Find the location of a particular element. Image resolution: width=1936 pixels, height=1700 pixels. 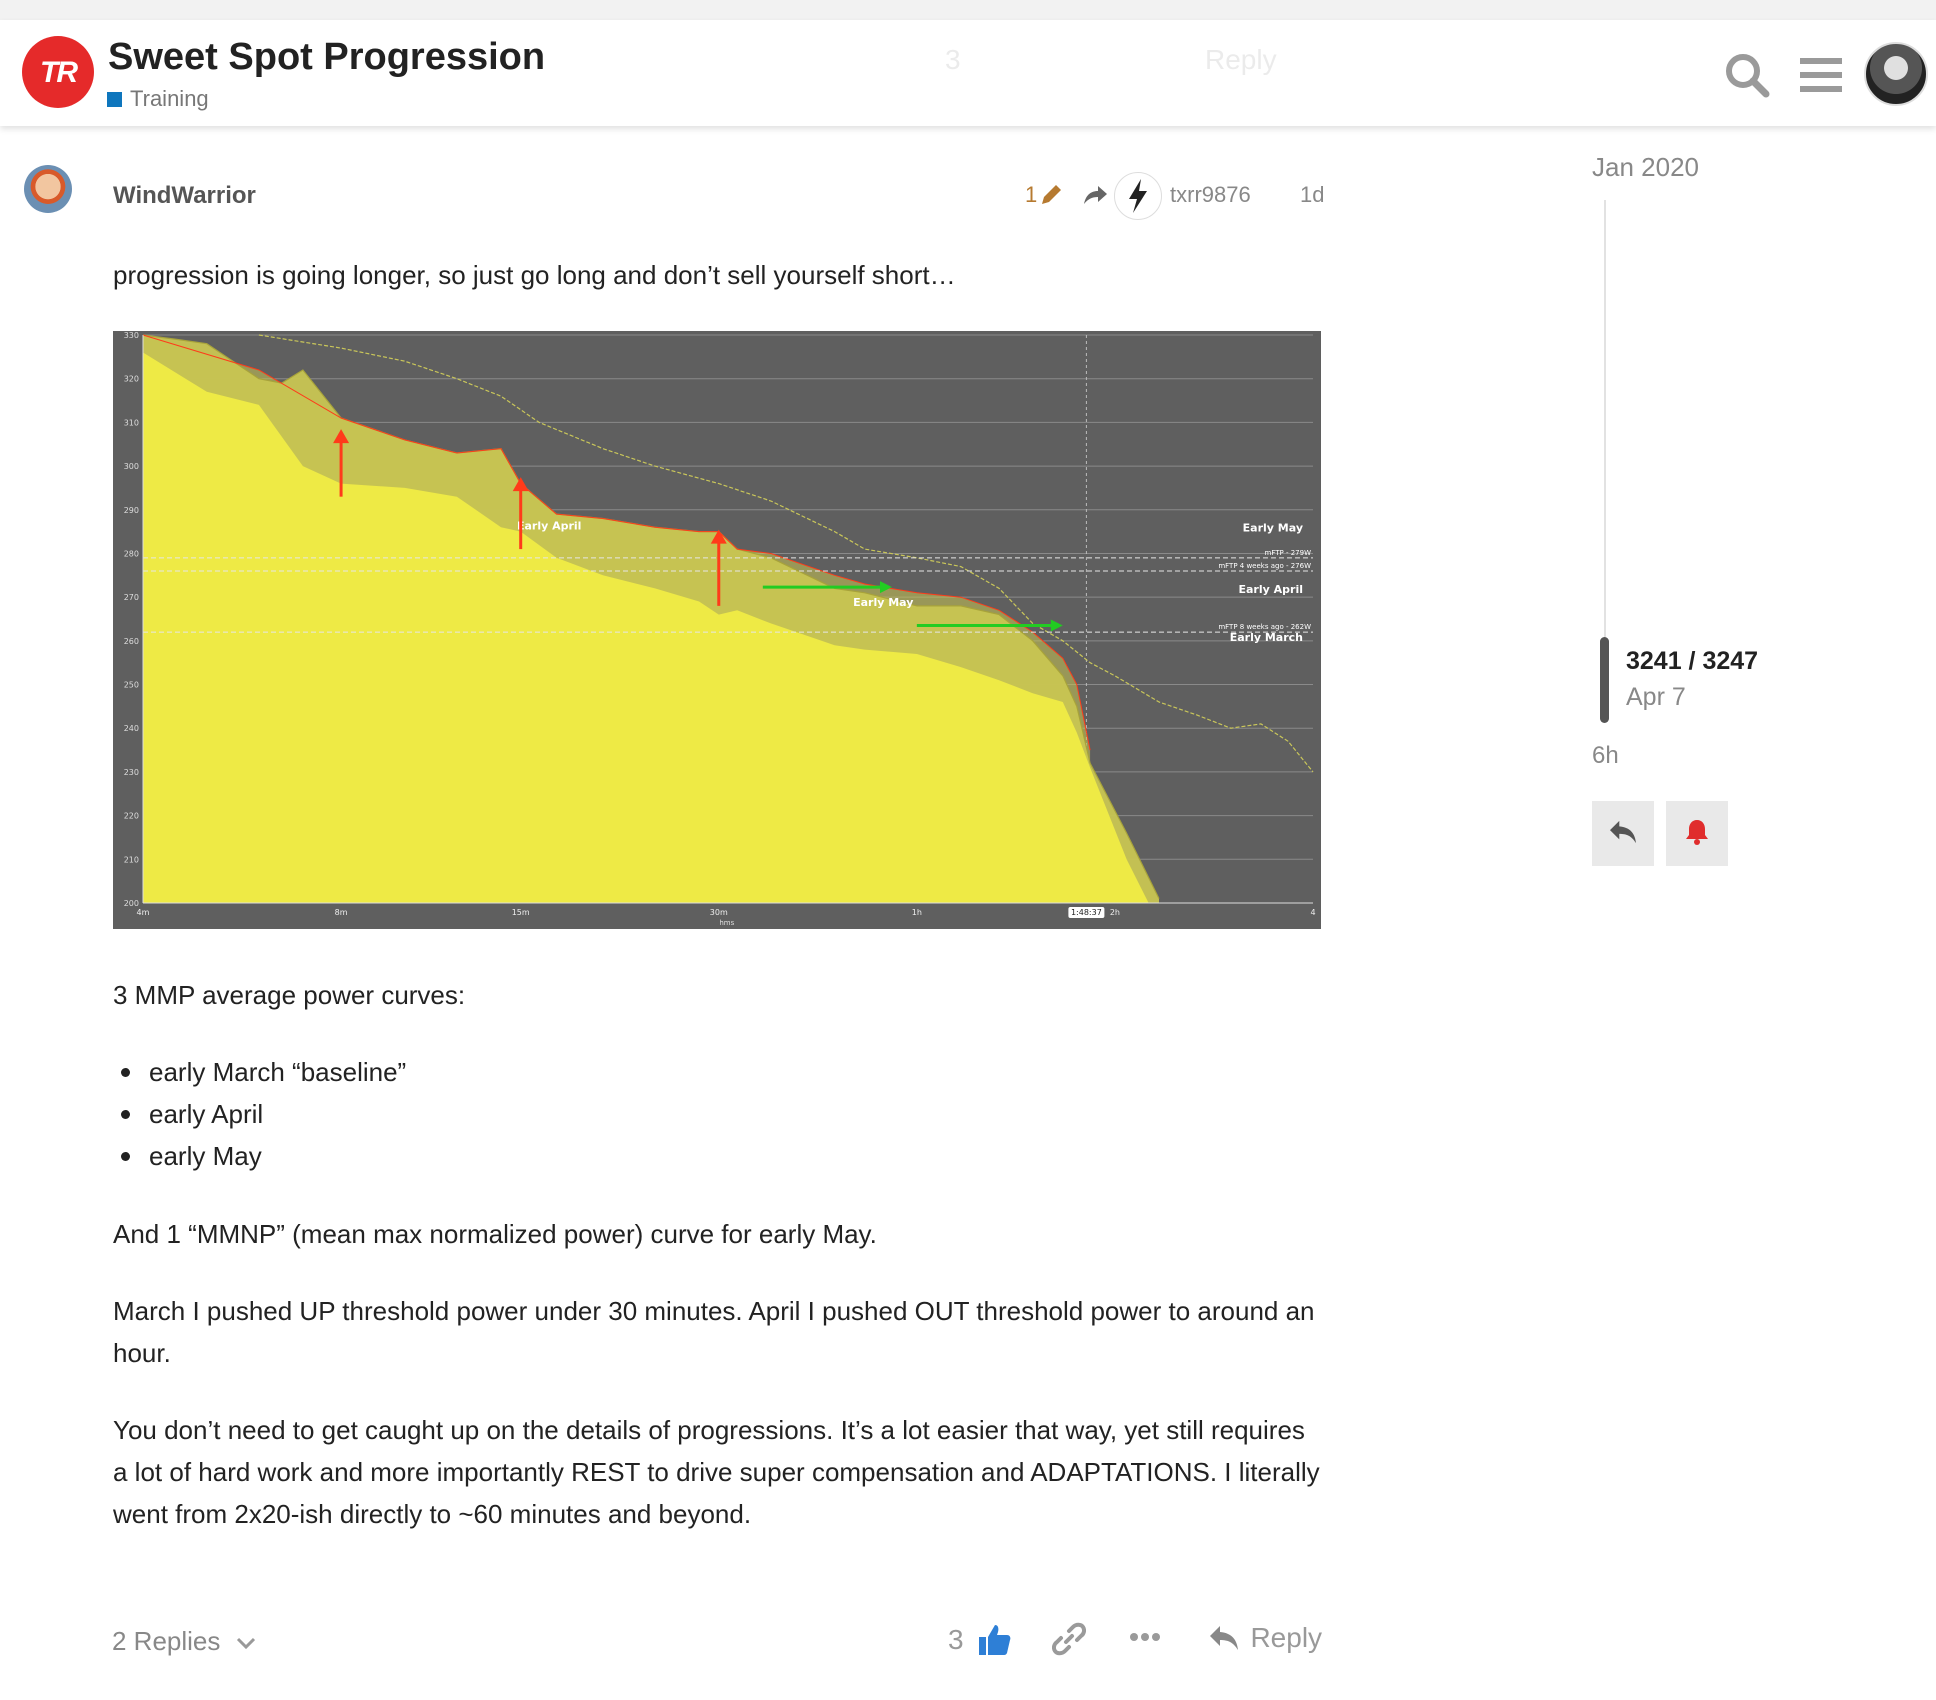

reply-to-username: txrr9876 is located at coordinates (1210, 195).